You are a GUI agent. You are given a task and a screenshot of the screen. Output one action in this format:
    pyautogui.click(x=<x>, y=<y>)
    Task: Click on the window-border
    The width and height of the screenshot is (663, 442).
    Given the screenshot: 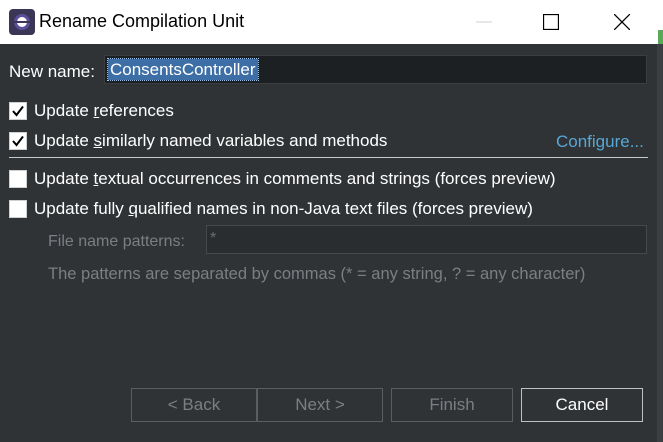 What is the action you would take?
    pyautogui.click(x=660, y=243)
    